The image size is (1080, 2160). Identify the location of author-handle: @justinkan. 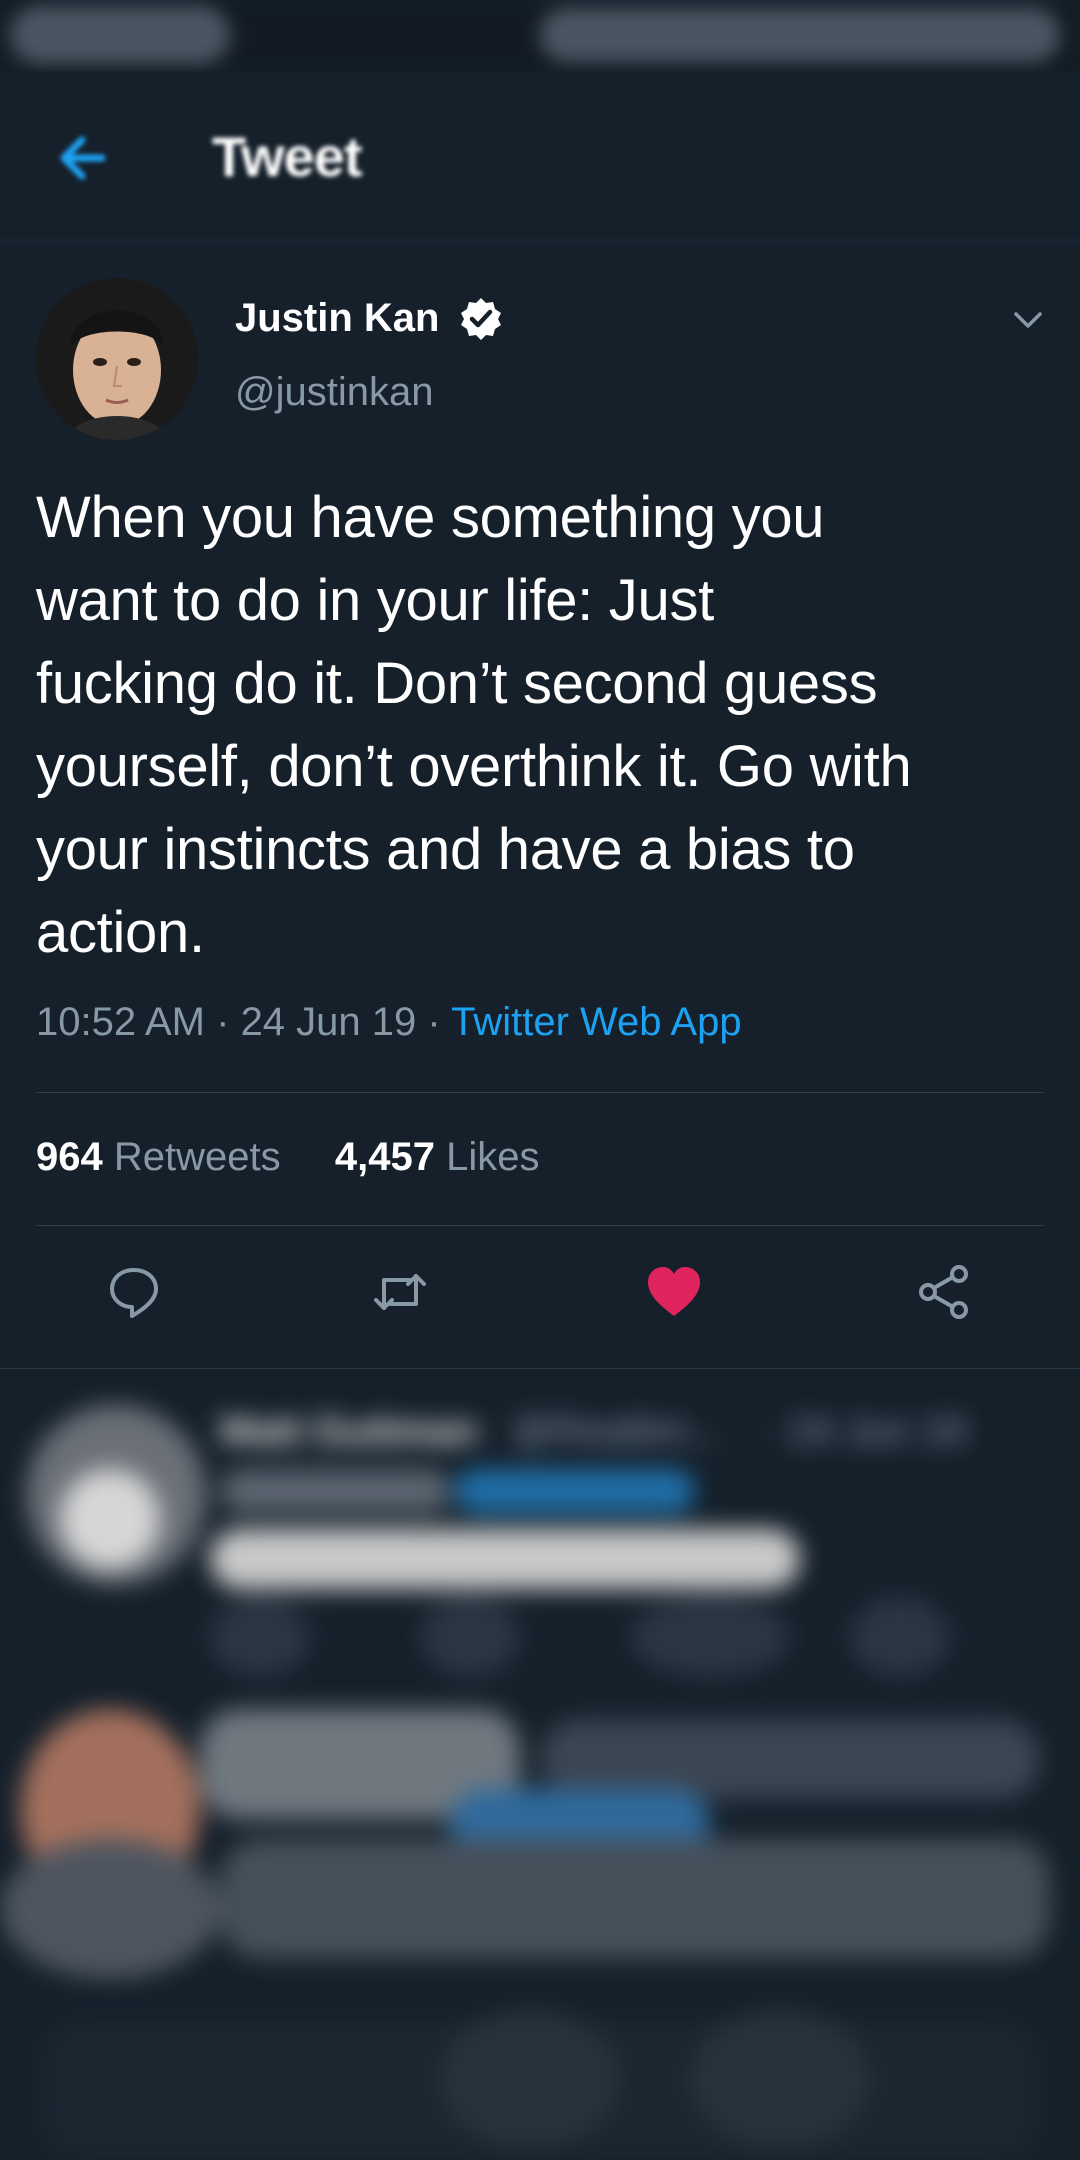
(334, 392).